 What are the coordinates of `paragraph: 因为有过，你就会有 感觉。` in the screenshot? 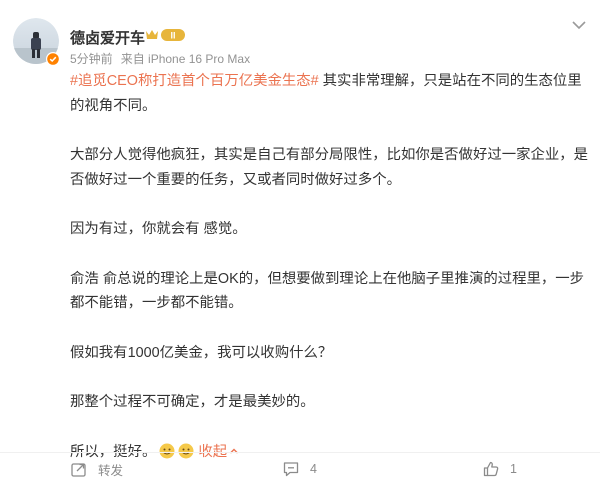 It's located at (158, 229).